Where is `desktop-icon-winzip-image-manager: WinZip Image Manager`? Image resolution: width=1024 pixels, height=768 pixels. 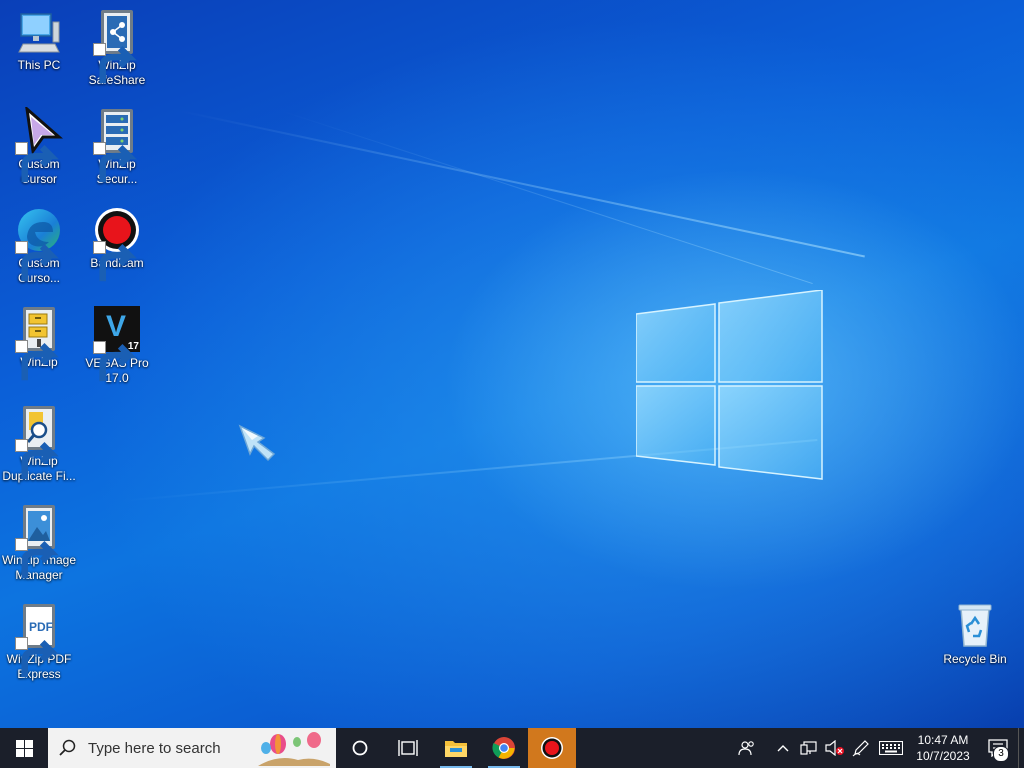 desktop-icon-winzip-image-manager: WinZip Image Manager is located at coordinates (39, 543).